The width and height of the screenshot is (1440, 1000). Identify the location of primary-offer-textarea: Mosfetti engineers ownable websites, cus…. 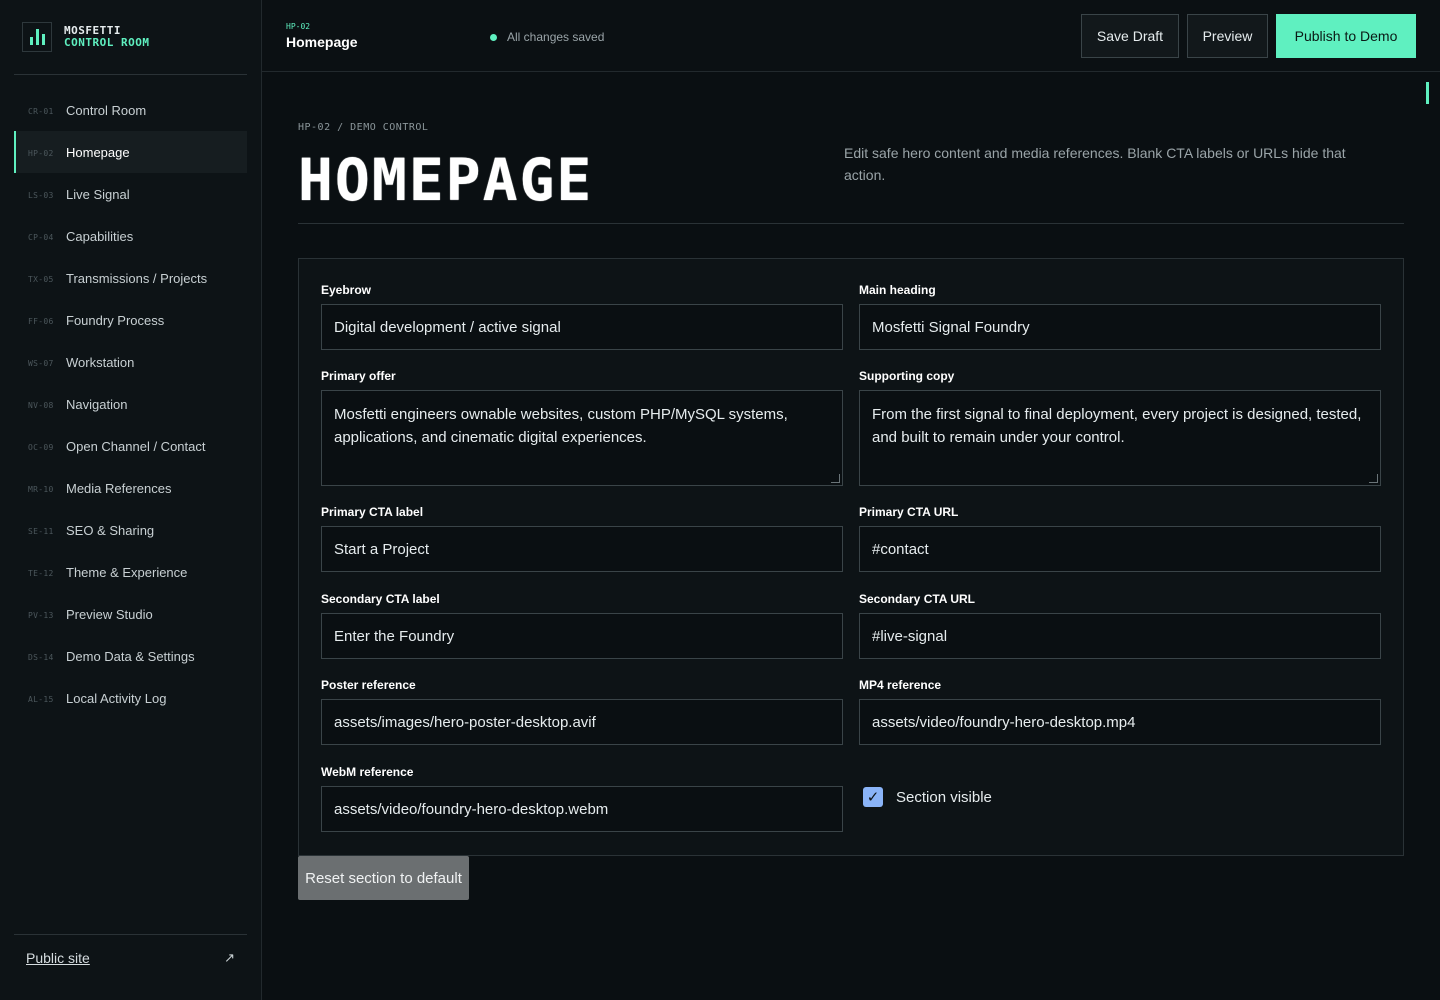
(582, 438).